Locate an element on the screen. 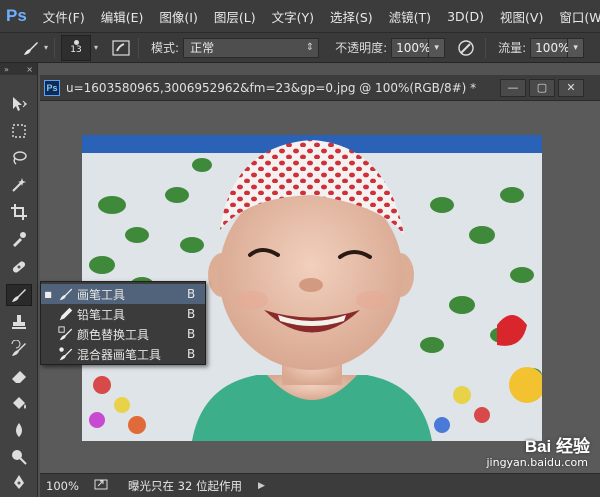  zoom-level: 100% is located at coordinates (65, 486).